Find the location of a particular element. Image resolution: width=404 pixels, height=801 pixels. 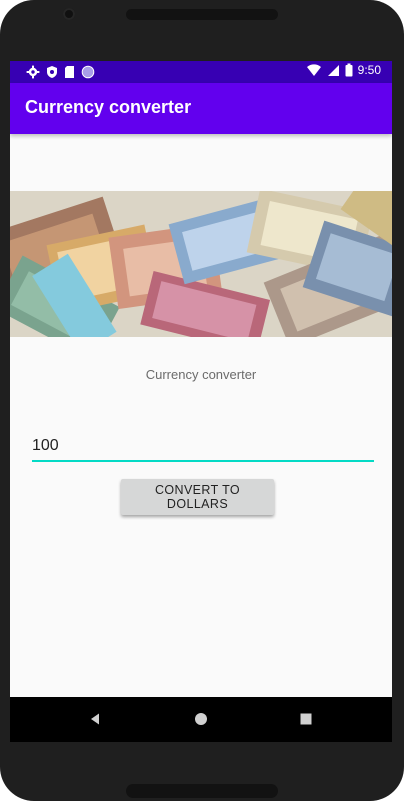

navigation-bar is located at coordinates (201, 719).